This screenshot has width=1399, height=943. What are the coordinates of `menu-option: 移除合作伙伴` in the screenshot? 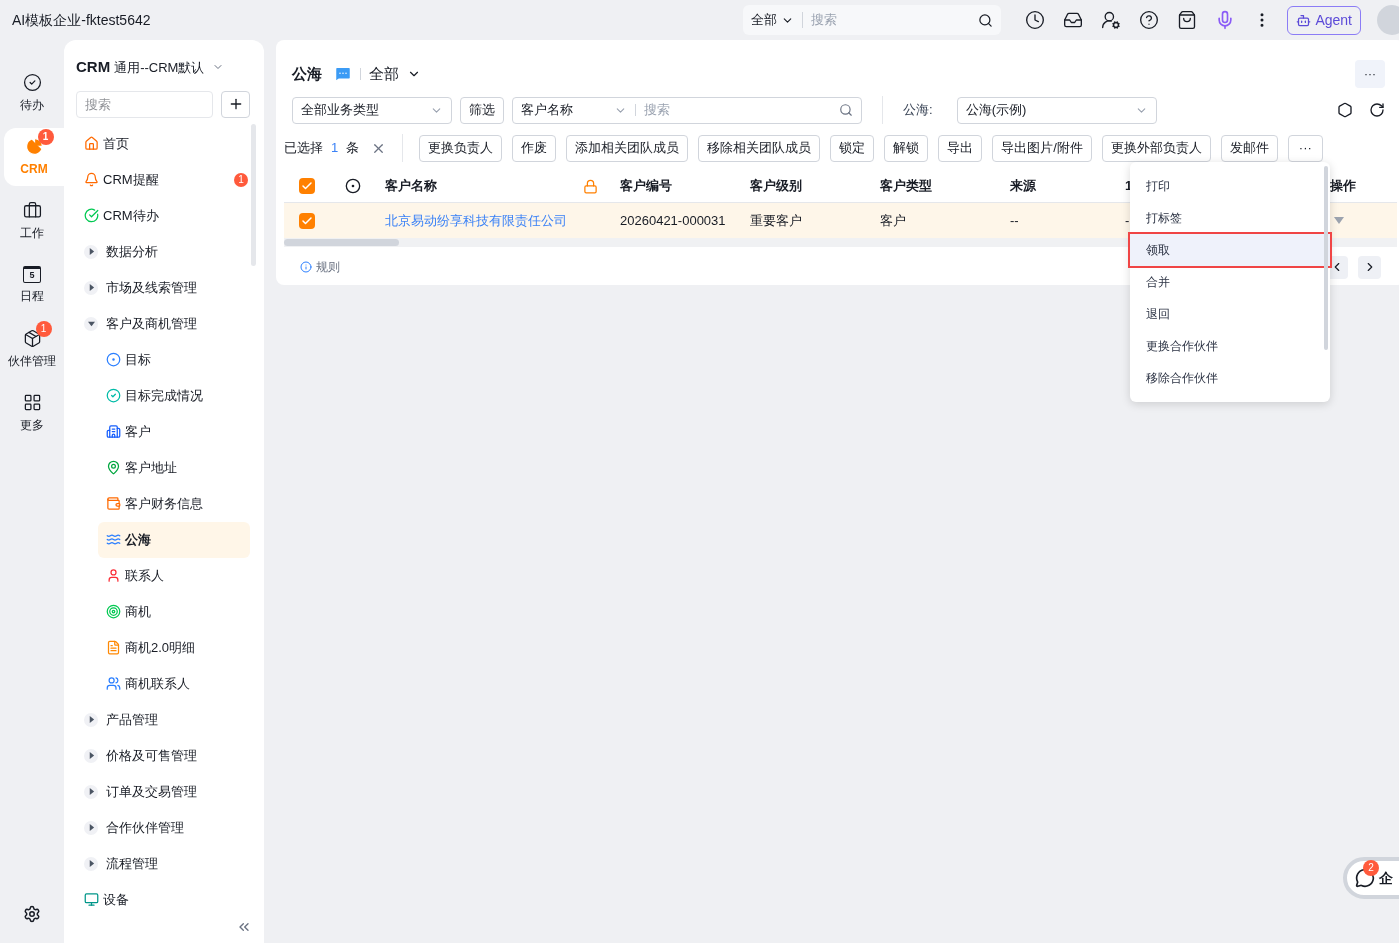 It's located at (1230, 378).